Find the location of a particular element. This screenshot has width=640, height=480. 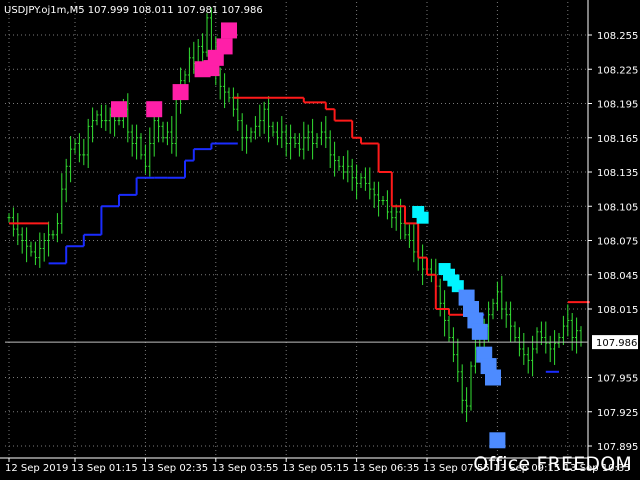

price-axis-label: 107.895 is located at coordinates (617, 447).